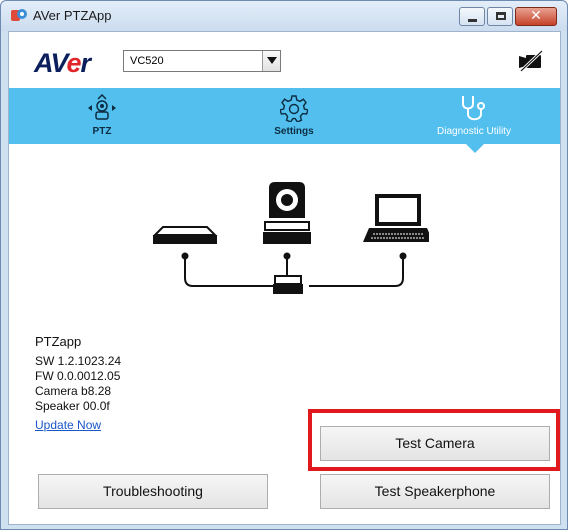 Image resolution: width=568 pixels, height=530 pixels. What do you see at coordinates (102, 107) in the screenshot?
I see `ptz-joystick-icon` at bounding box center [102, 107].